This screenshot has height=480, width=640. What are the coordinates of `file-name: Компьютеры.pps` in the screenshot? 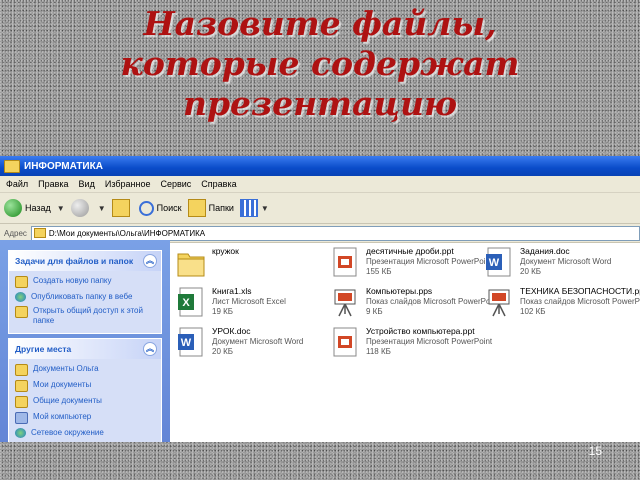 It's located at (399, 291).